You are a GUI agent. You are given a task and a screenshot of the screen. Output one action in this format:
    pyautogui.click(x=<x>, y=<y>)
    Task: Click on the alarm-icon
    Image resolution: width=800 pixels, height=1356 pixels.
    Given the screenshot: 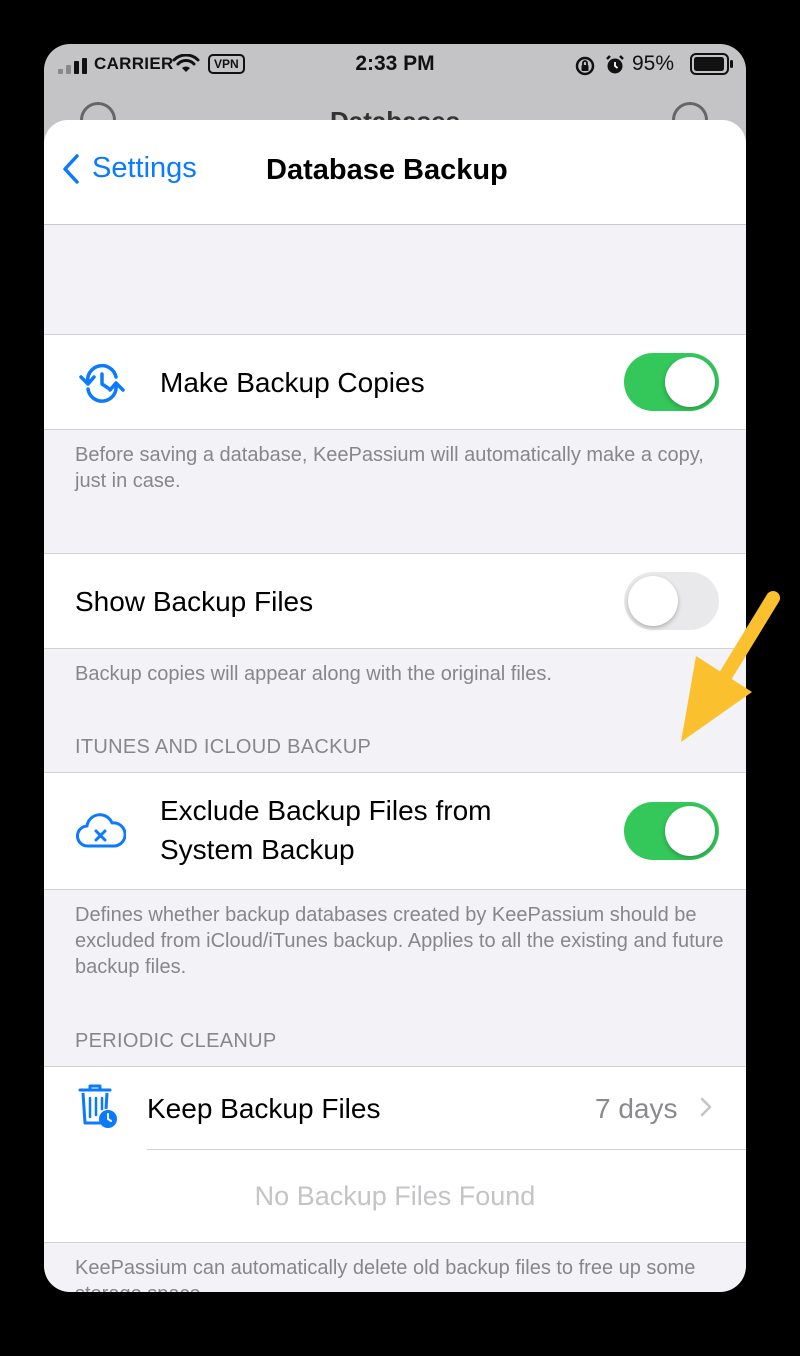 What is the action you would take?
    pyautogui.click(x=615, y=64)
    